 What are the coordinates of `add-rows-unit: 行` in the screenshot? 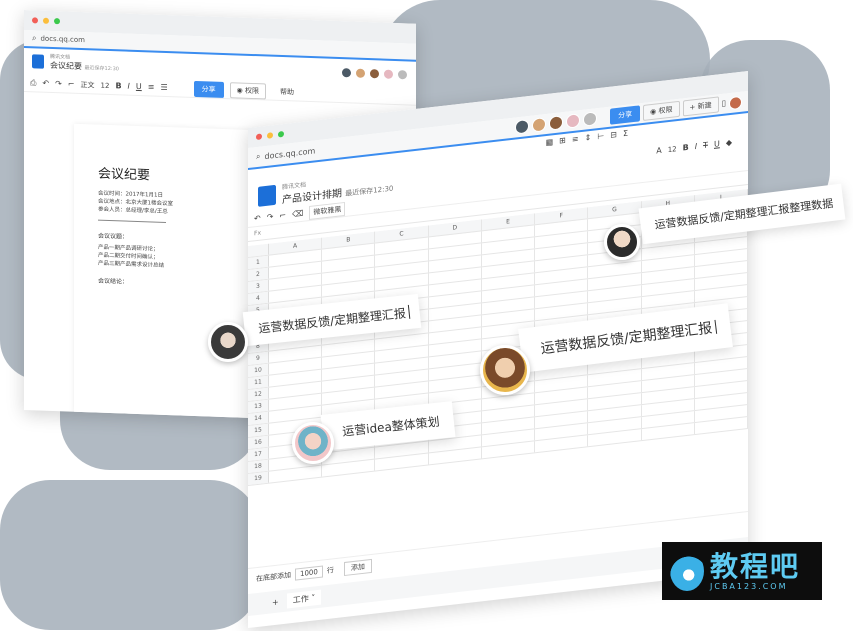 It's located at (330, 570).